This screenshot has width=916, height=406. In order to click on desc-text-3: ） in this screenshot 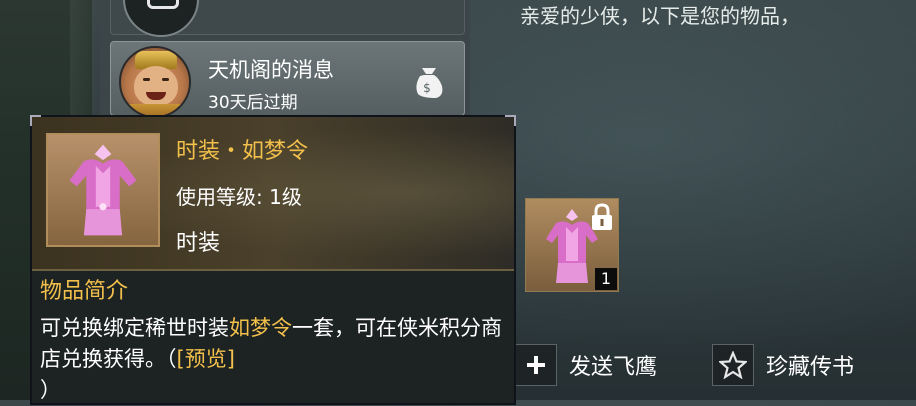, I will do `click(50, 390)`.